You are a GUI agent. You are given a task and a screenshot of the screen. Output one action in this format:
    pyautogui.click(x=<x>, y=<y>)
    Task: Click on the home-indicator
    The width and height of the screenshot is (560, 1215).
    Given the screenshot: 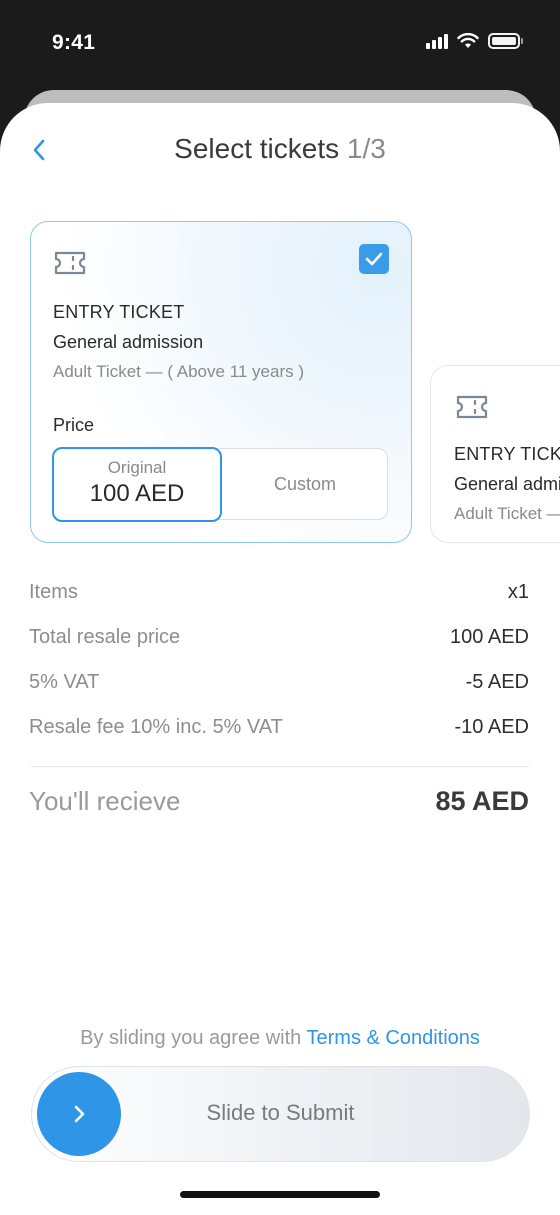 What is the action you would take?
    pyautogui.click(x=280, y=1194)
    